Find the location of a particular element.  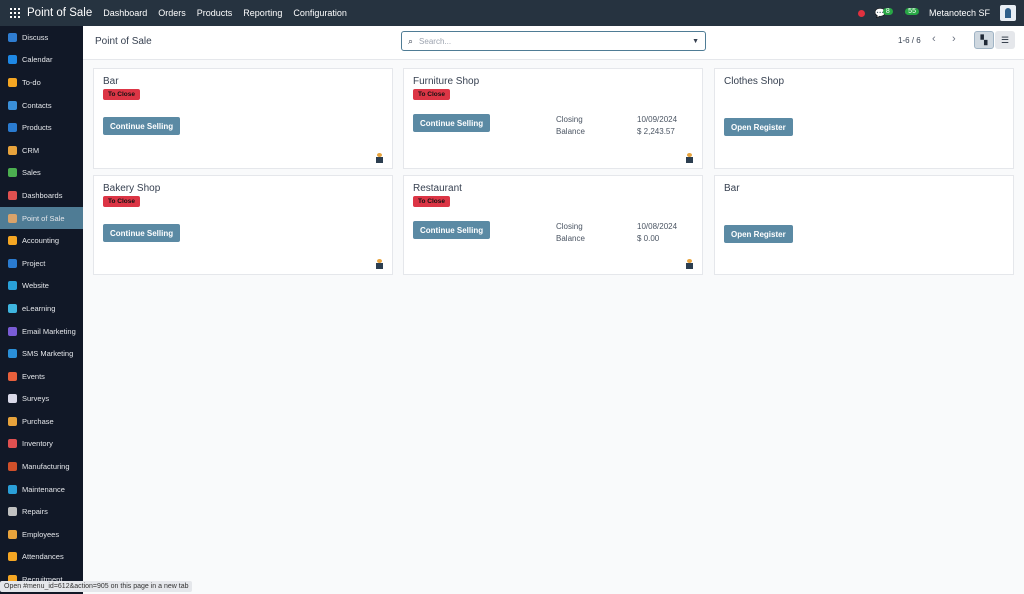

sidebar-item-website: Website is located at coordinates (41, 286).